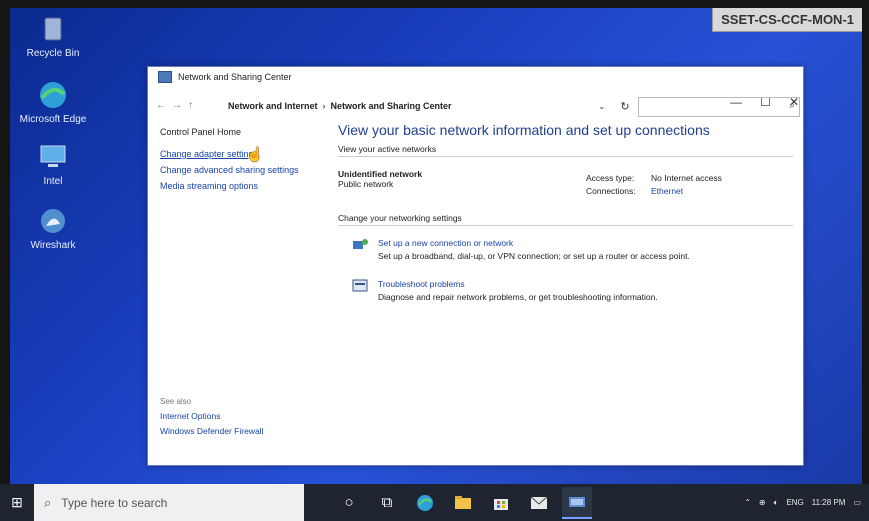  What do you see at coordinates (366, 184) in the screenshot?
I see `network-type: Public network` at bounding box center [366, 184].